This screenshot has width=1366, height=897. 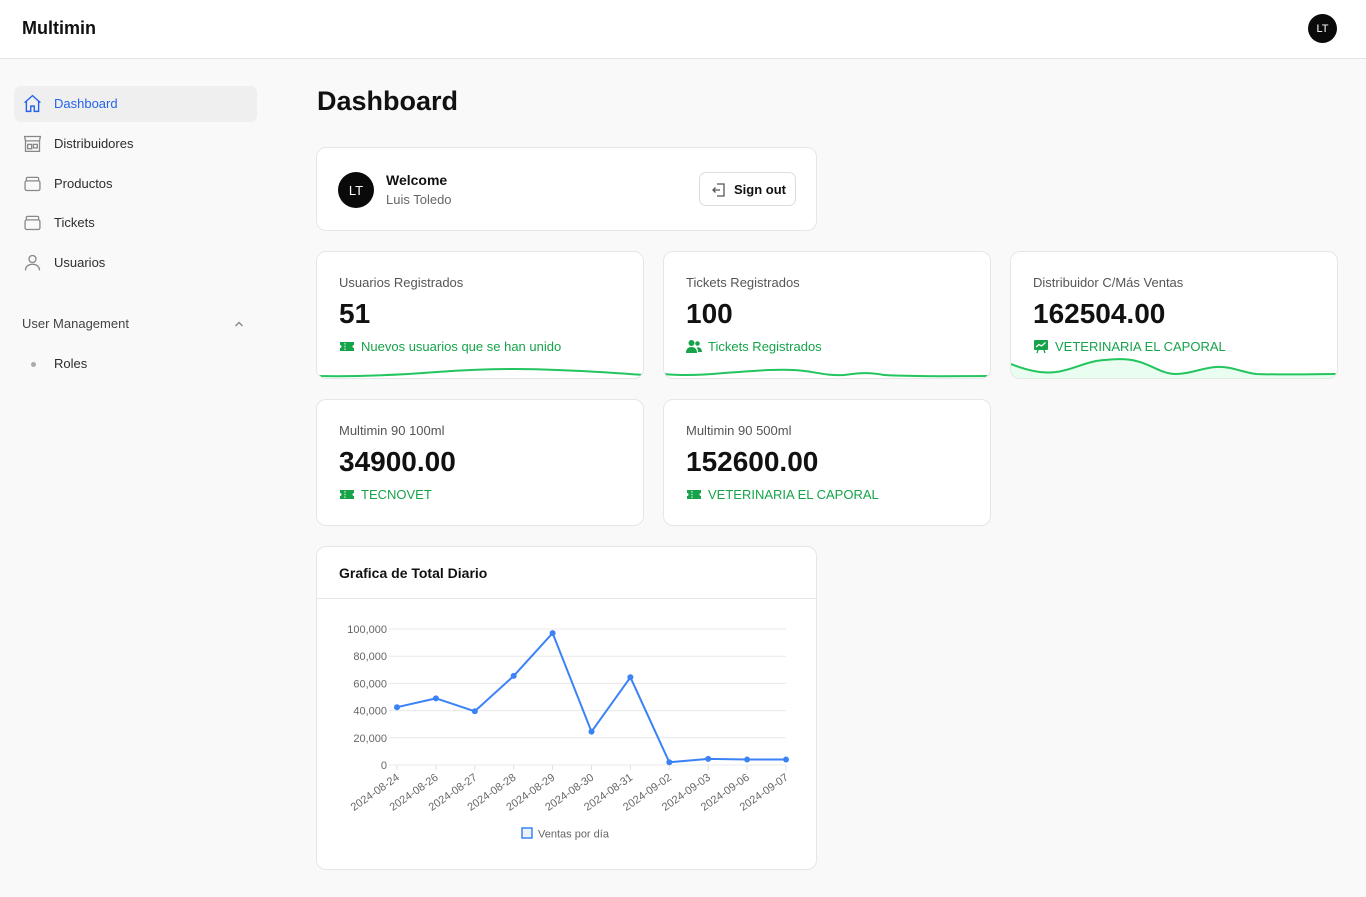 What do you see at coordinates (59, 28) in the screenshot?
I see `brand-logo: Multimin` at bounding box center [59, 28].